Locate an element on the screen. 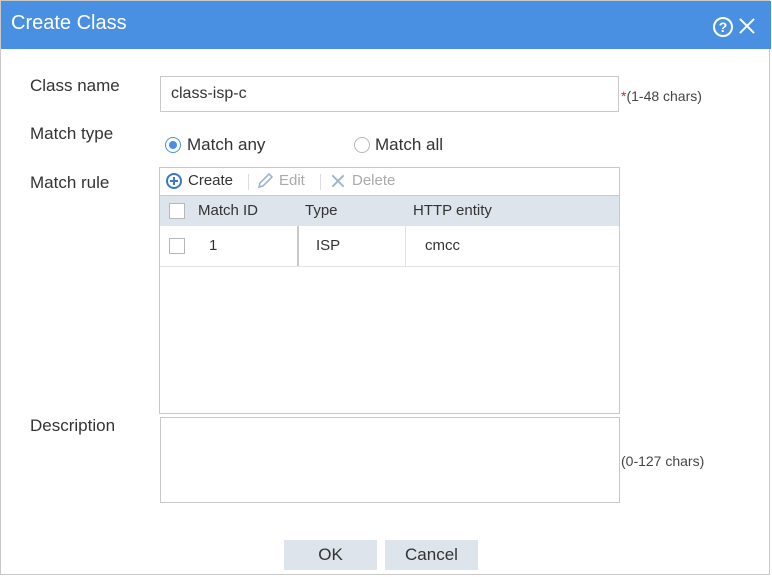  match-any-label: Match any is located at coordinates (226, 145).